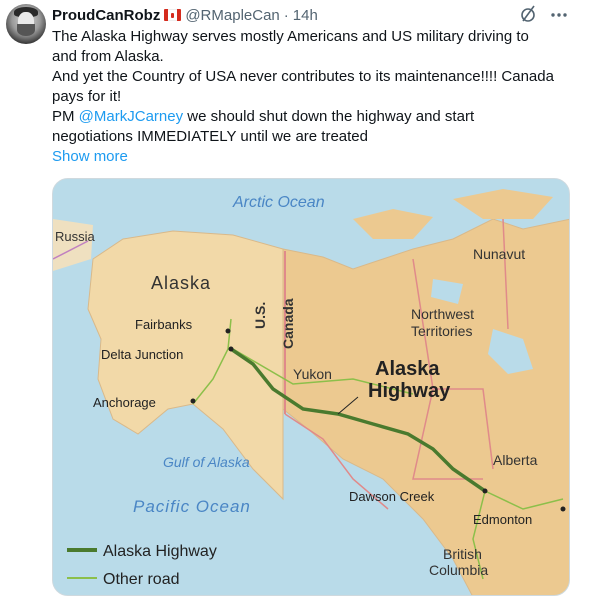  What do you see at coordinates (485, 491) in the screenshot?
I see `town-dawson-creek` at bounding box center [485, 491].